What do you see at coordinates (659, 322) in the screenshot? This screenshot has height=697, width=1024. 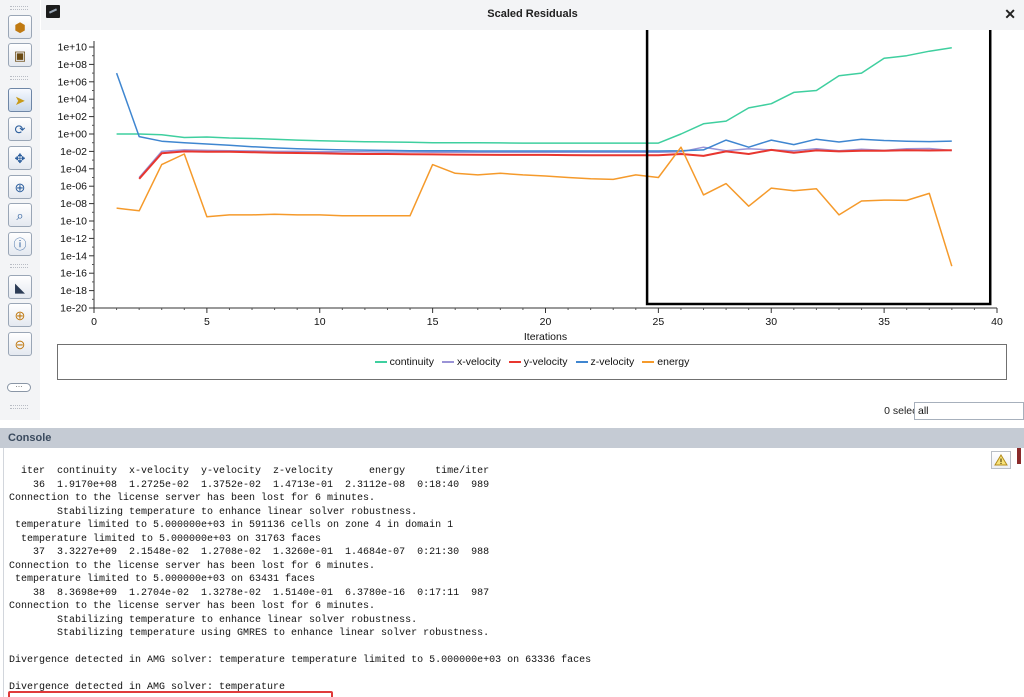 I see `x-tick-label: 25` at bounding box center [659, 322].